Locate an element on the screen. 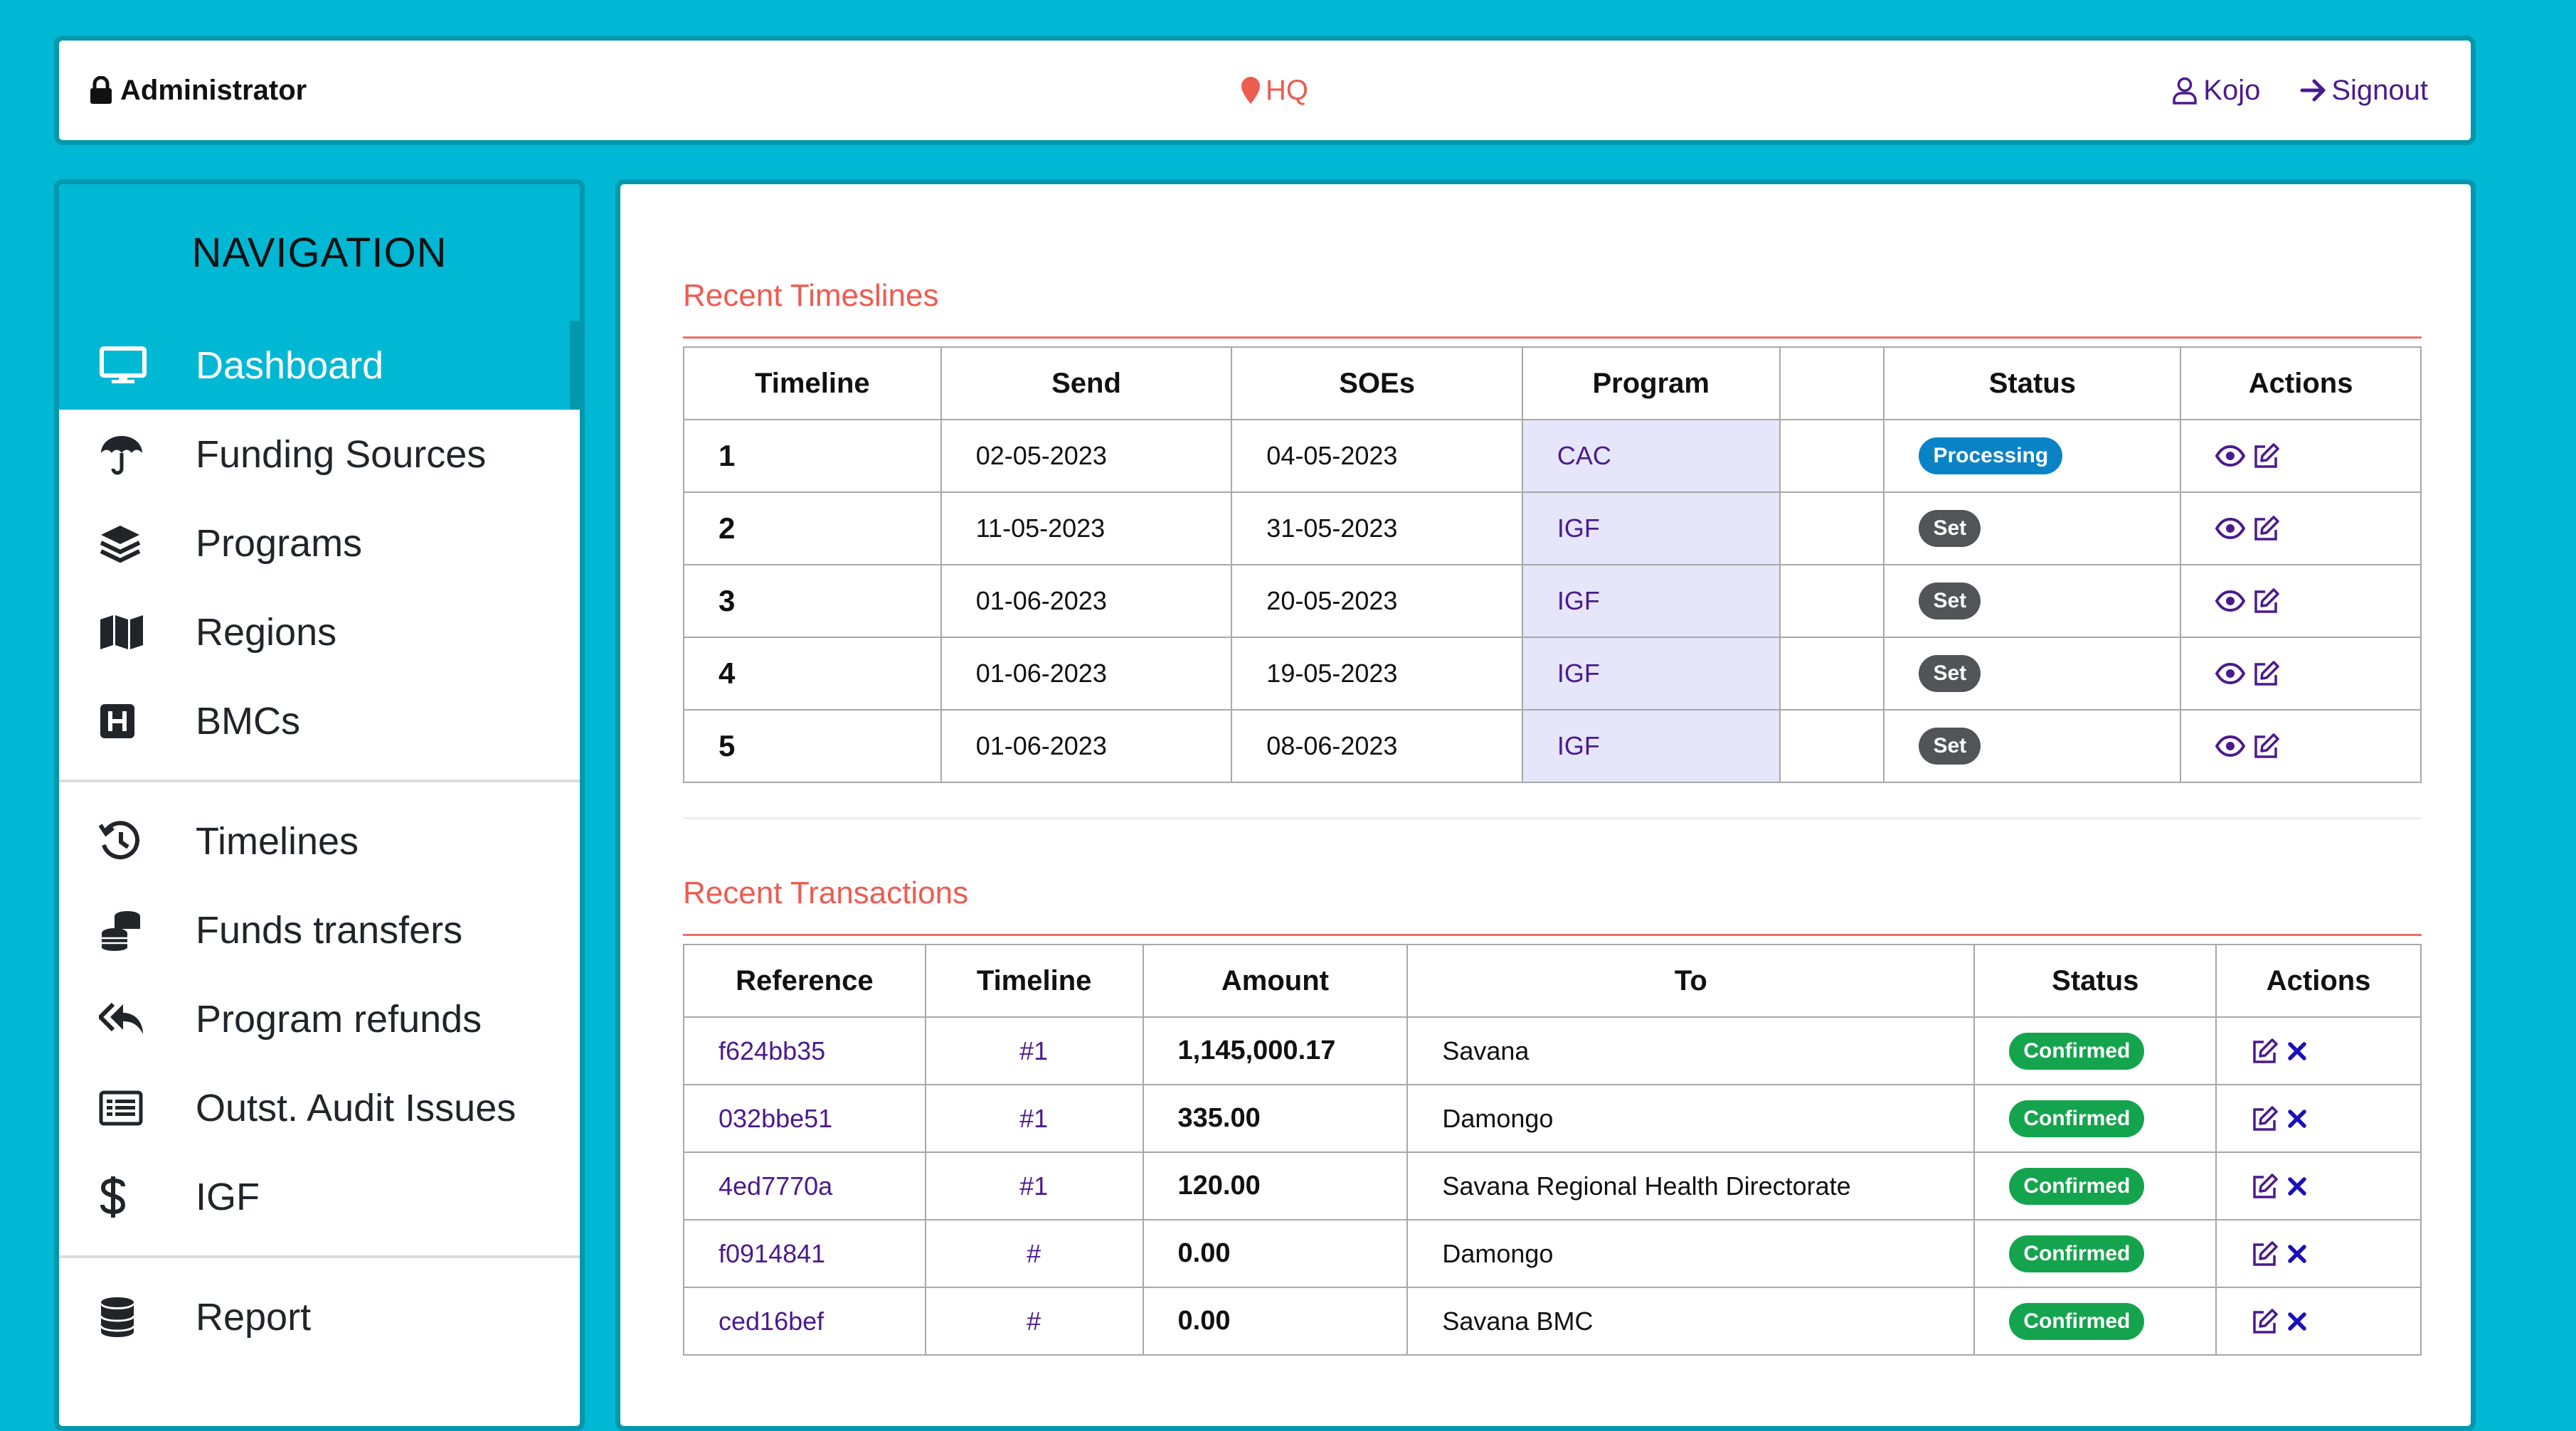  status-cell: Processing is located at coordinates (2032, 456).